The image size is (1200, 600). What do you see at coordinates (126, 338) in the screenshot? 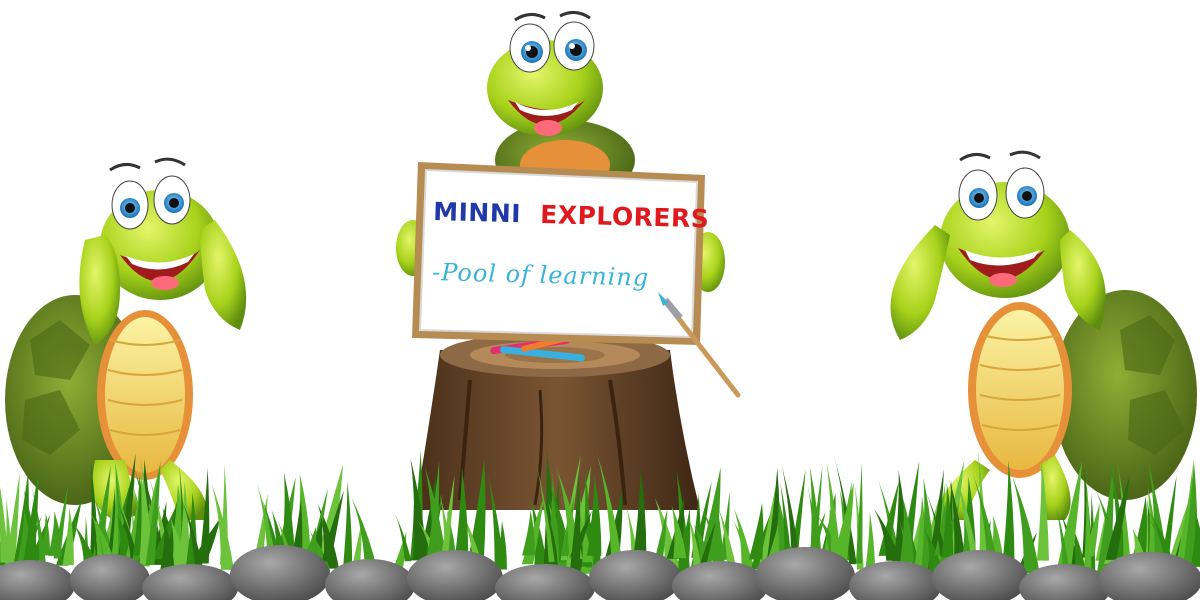
I see `turtle-left` at bounding box center [126, 338].